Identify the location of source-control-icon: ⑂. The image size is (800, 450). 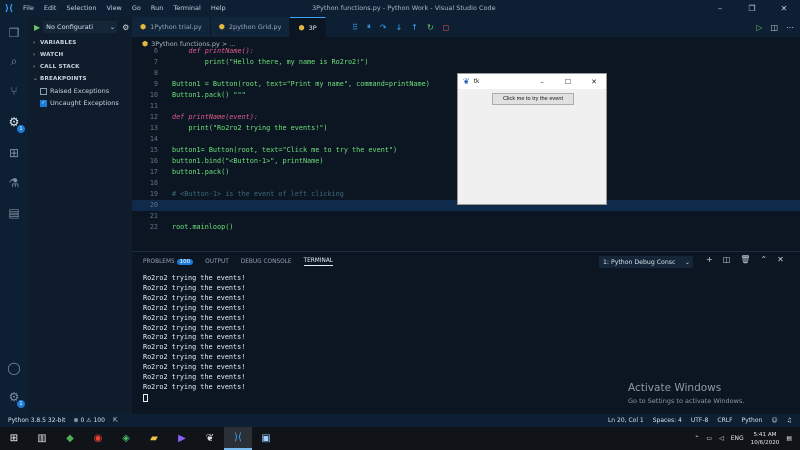
(14, 91).